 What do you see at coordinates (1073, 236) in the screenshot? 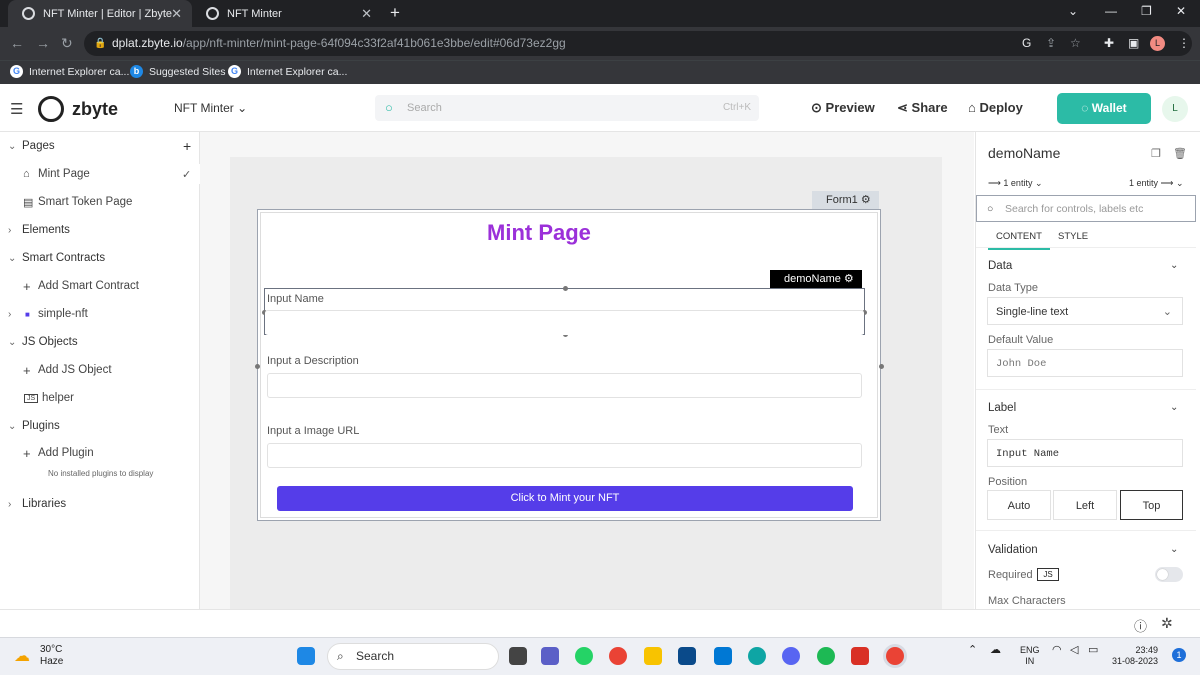
I see `tab-style: STYLE` at bounding box center [1073, 236].